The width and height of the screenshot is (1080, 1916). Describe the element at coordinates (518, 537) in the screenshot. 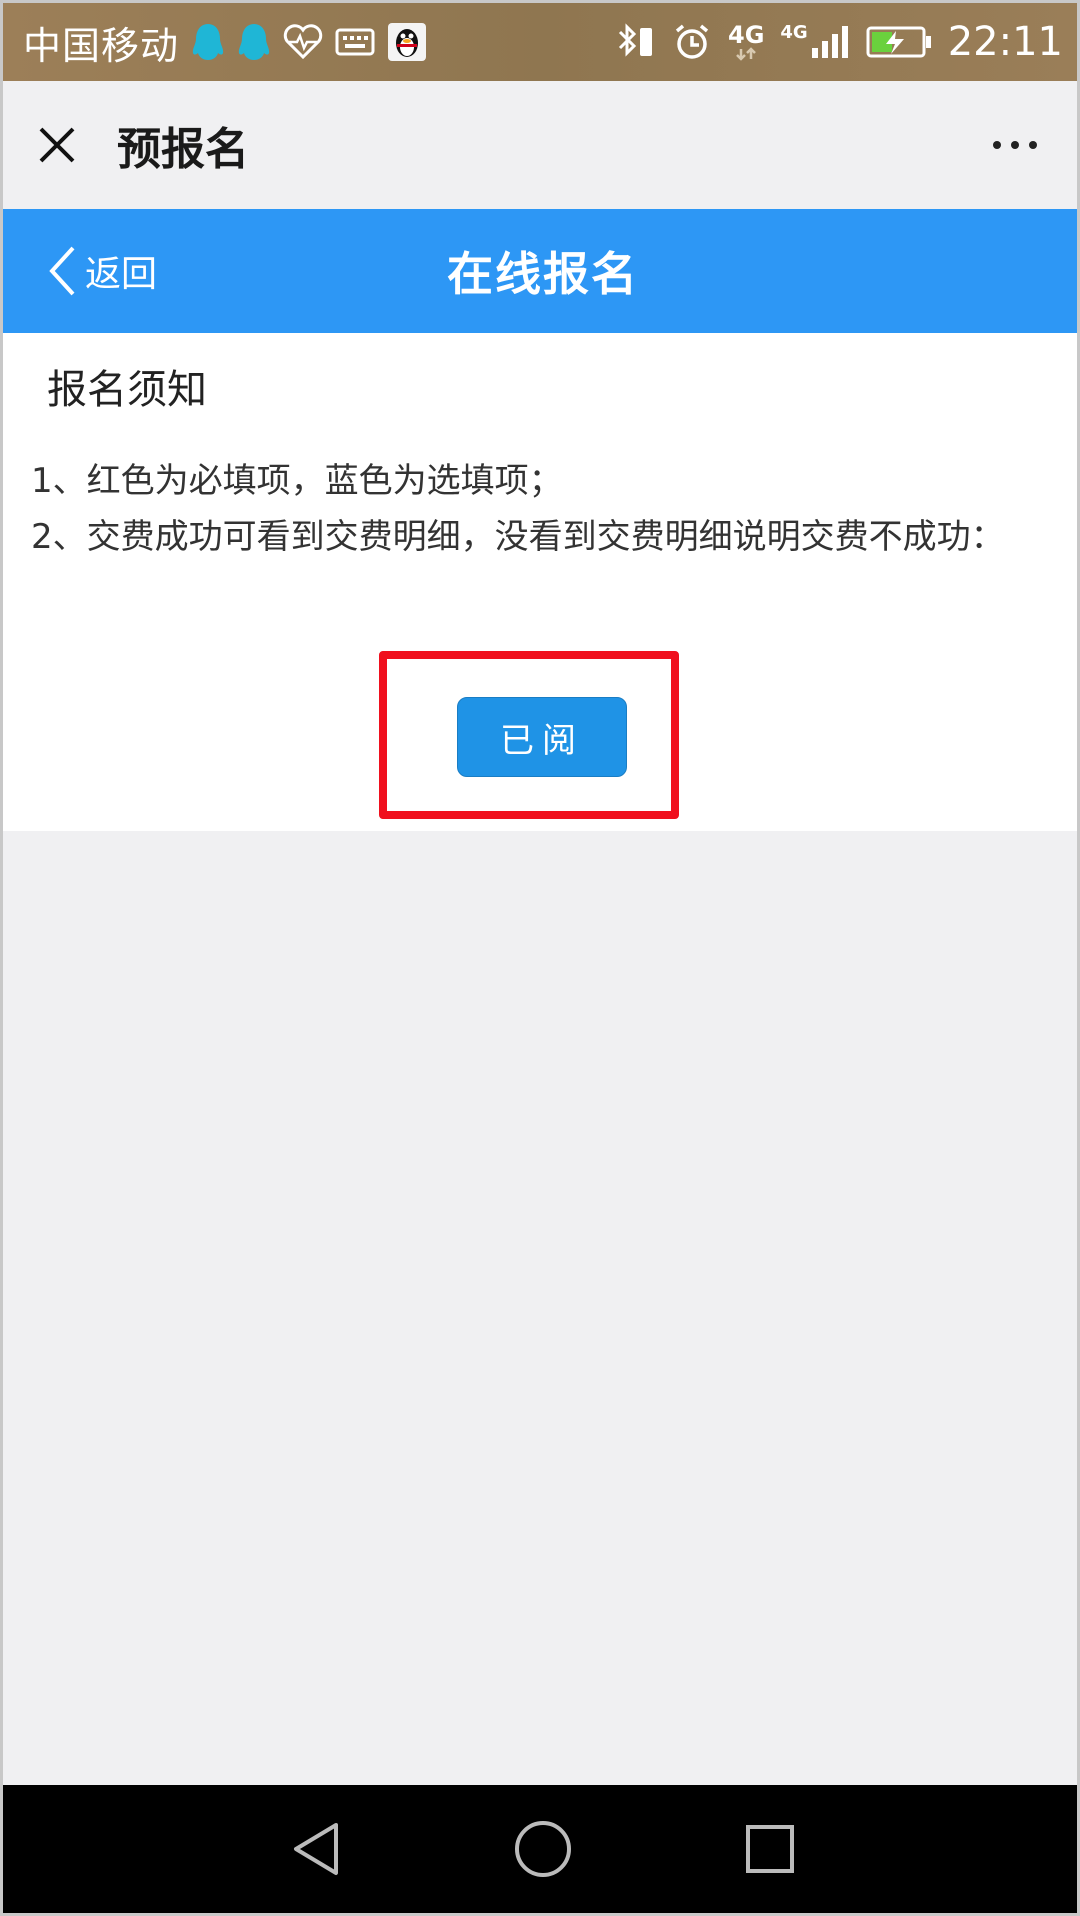

I see `notice-item-2: 2、交费成功可看到交费明细，没看到交费明细说明交费不成功：` at that location.